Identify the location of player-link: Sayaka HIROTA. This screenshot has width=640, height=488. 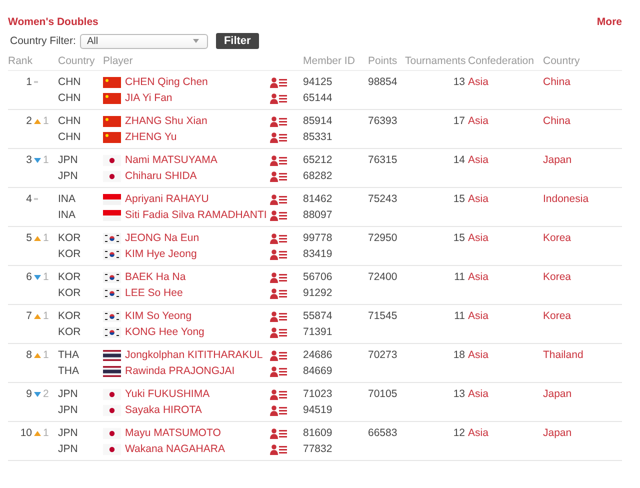
(163, 410).